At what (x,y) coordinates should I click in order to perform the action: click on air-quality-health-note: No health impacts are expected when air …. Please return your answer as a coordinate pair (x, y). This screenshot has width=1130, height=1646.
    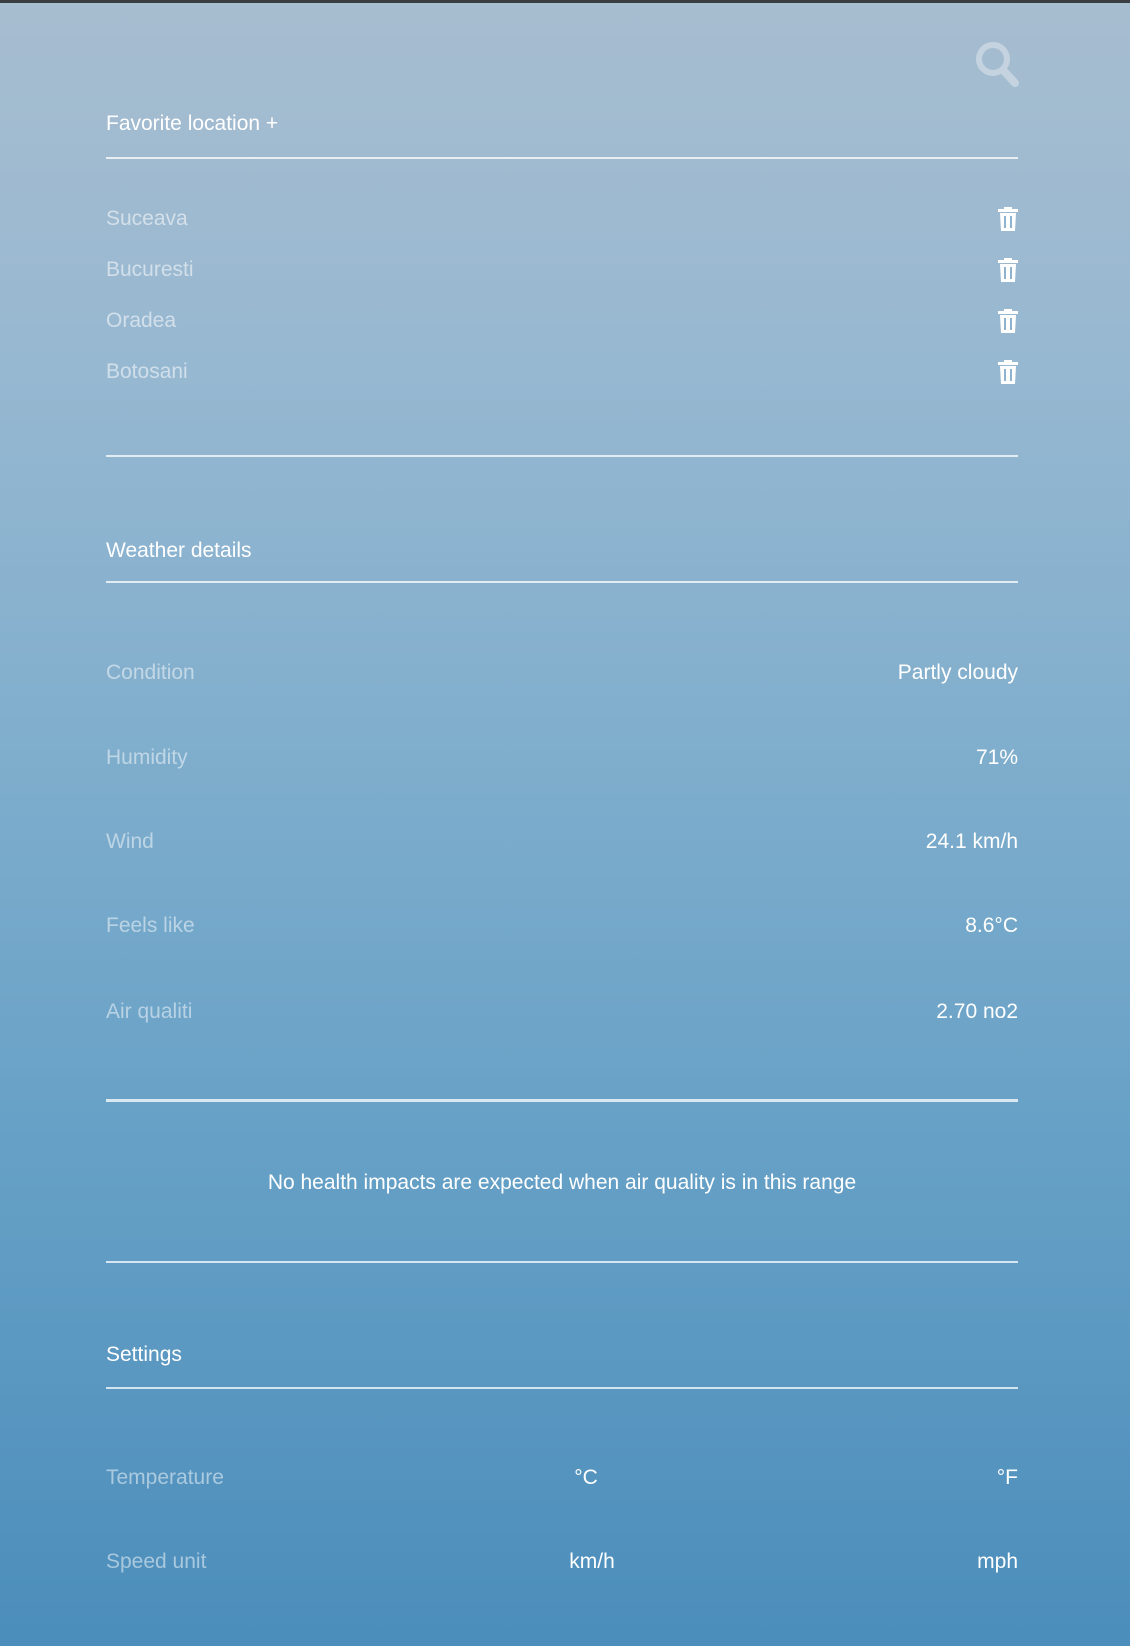
    Looking at the image, I should click on (562, 1182).